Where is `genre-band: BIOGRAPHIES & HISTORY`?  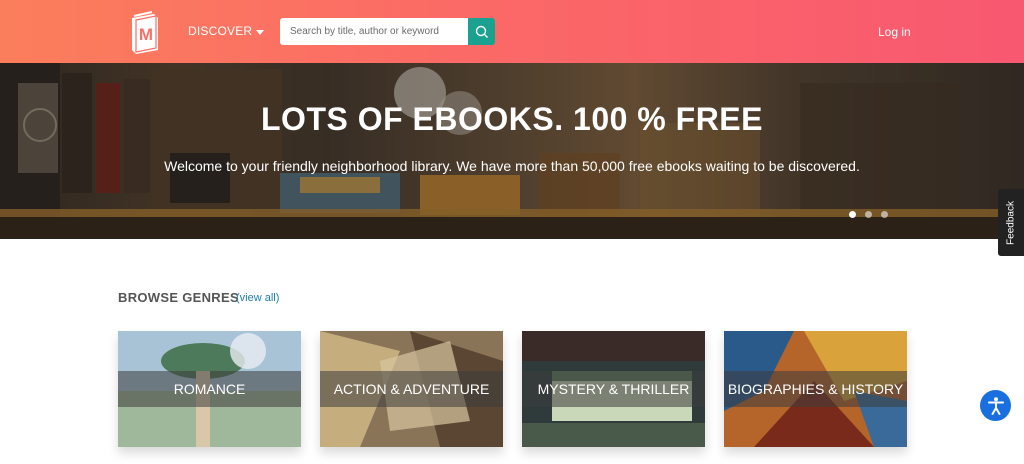 genre-band: BIOGRAPHIES & HISTORY is located at coordinates (815, 389).